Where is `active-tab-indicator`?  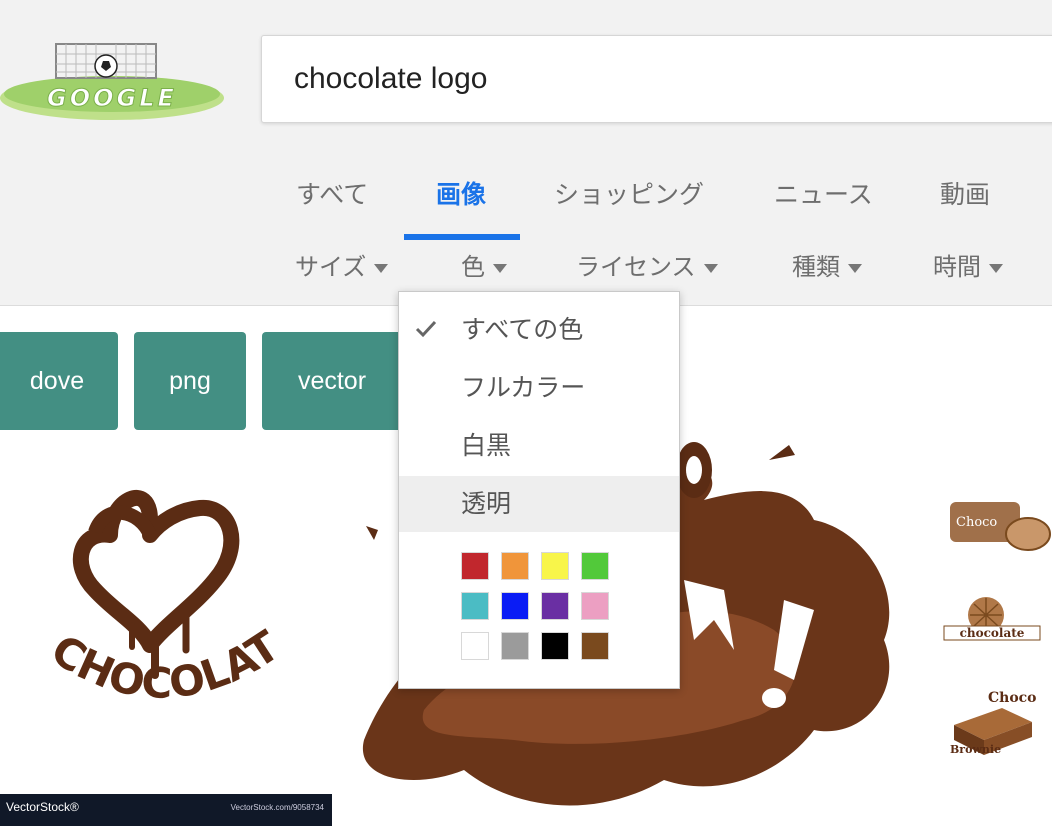
active-tab-indicator is located at coordinates (462, 237).